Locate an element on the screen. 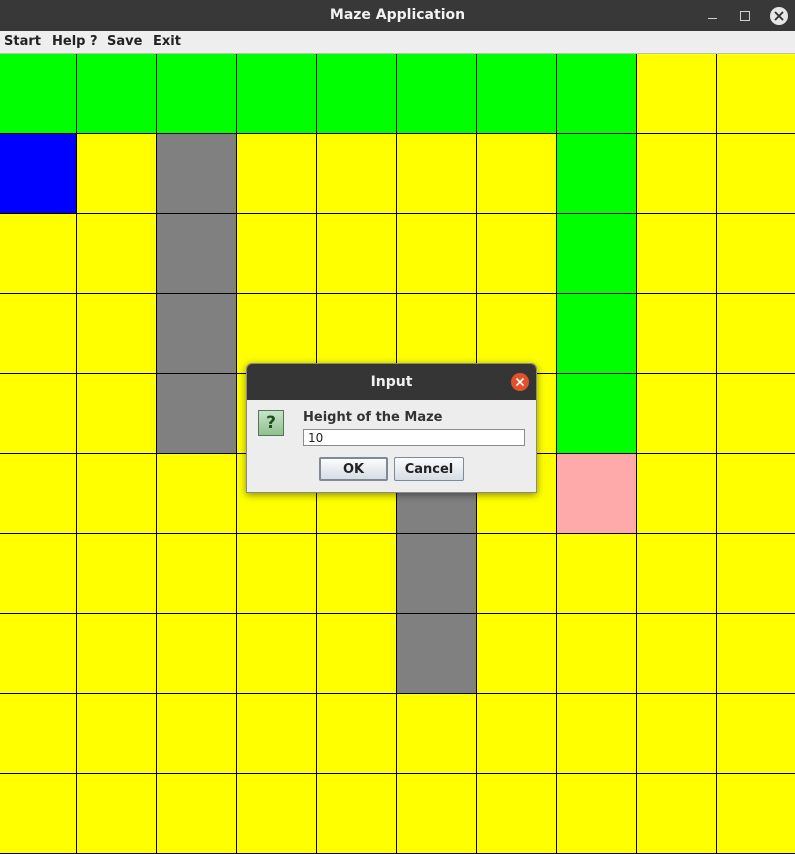 The image size is (795, 854). maze-height-input is located at coordinates (414, 437).